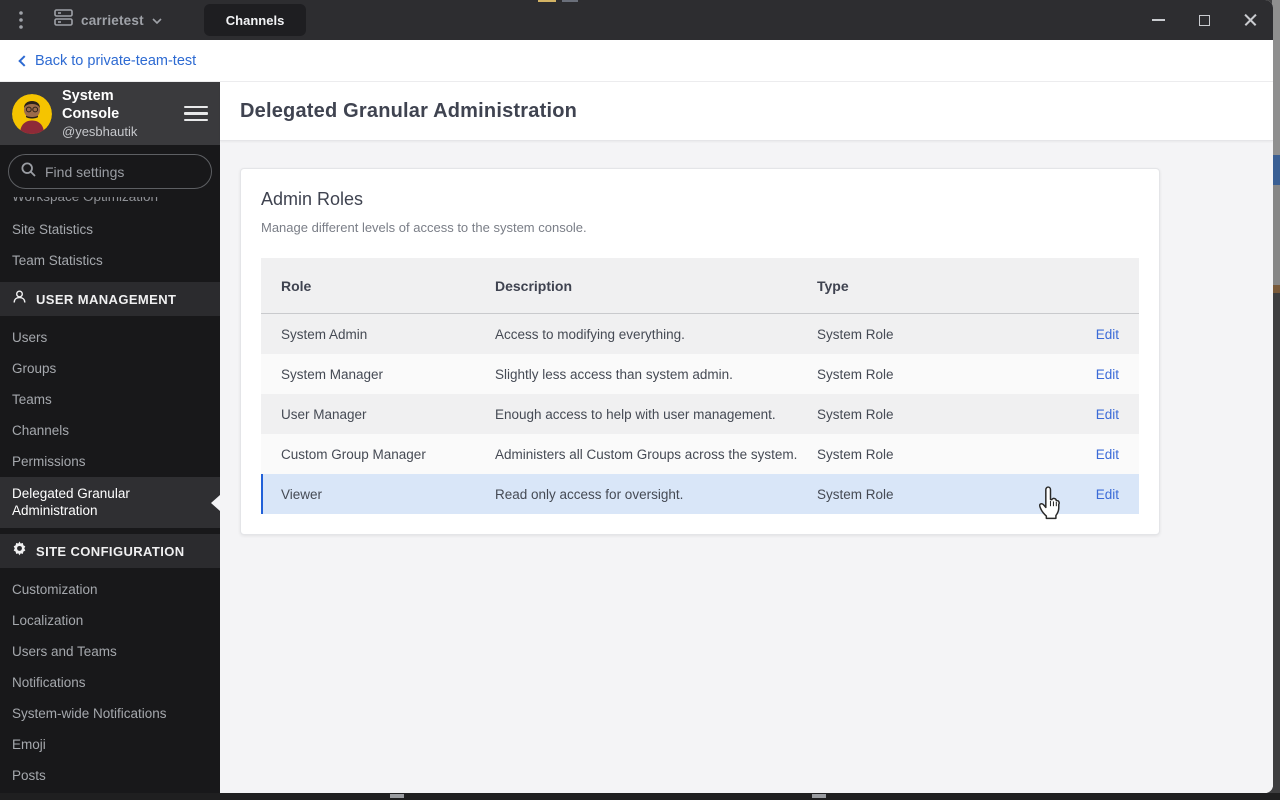 The height and width of the screenshot is (800, 1280). I want to click on sidebar-item-delegated-granular-administration: Delegated Granular Administration, so click(110, 502).